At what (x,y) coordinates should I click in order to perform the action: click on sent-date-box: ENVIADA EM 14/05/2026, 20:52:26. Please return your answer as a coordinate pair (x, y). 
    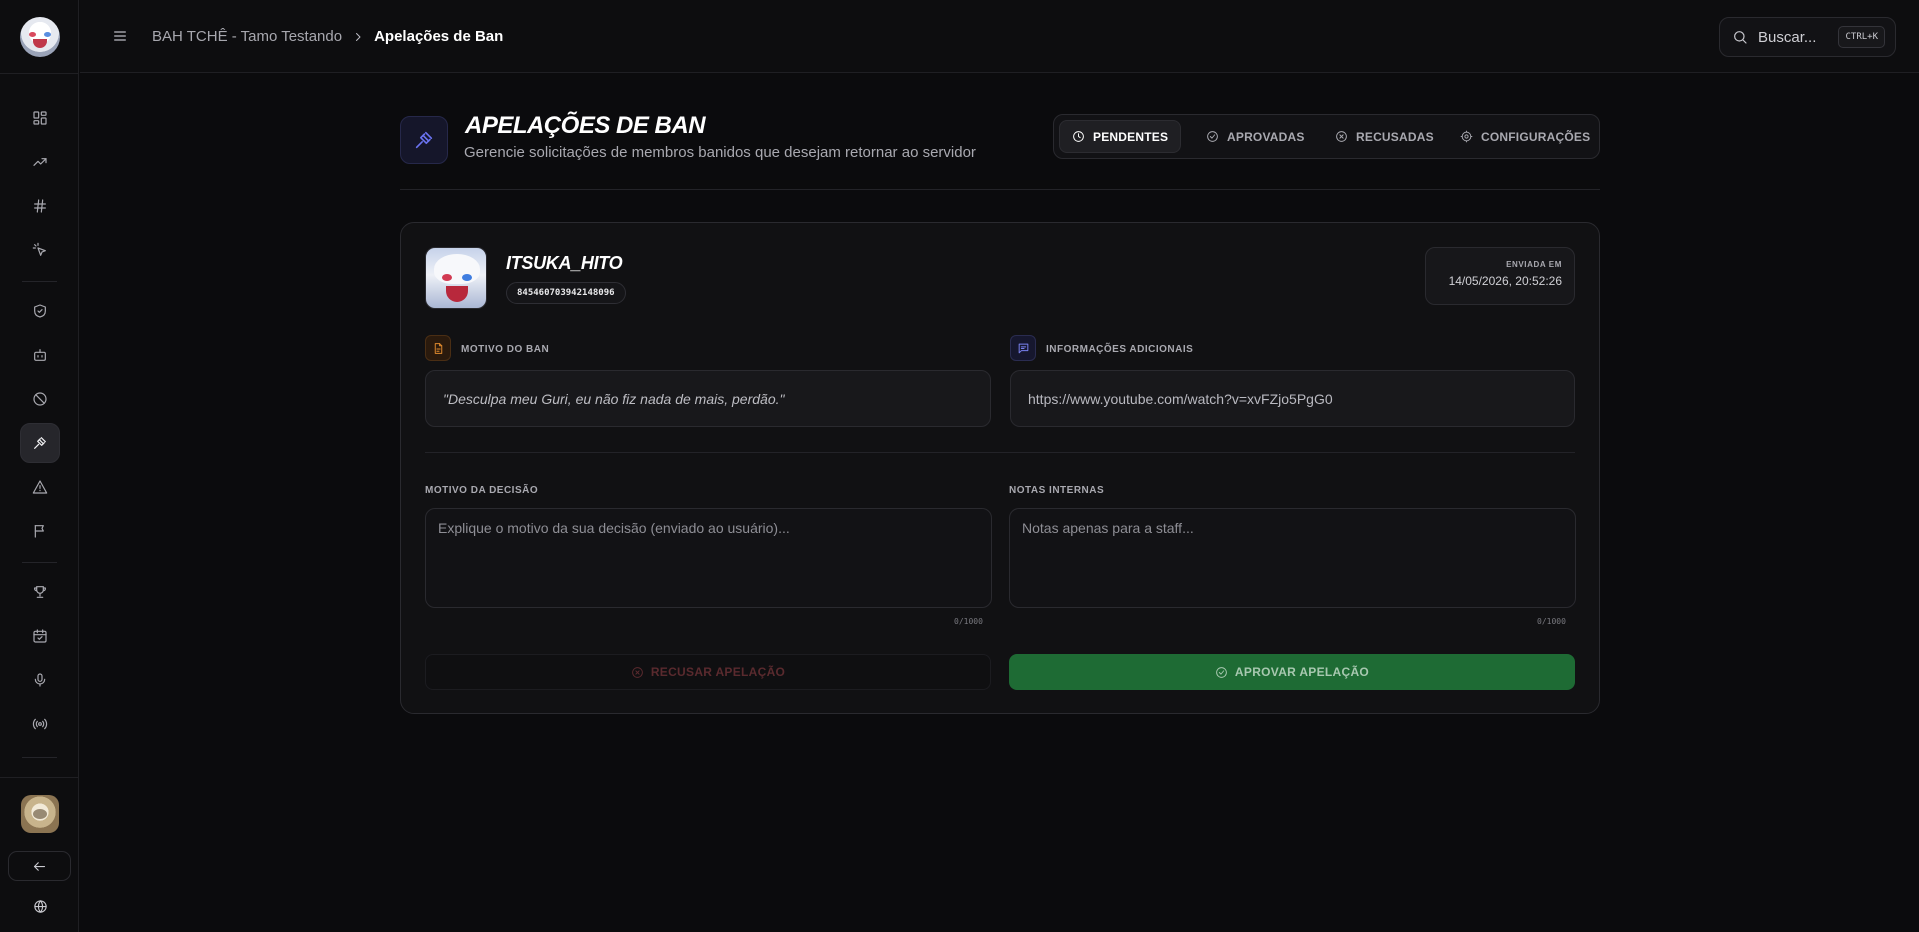
    Looking at the image, I should click on (1500, 276).